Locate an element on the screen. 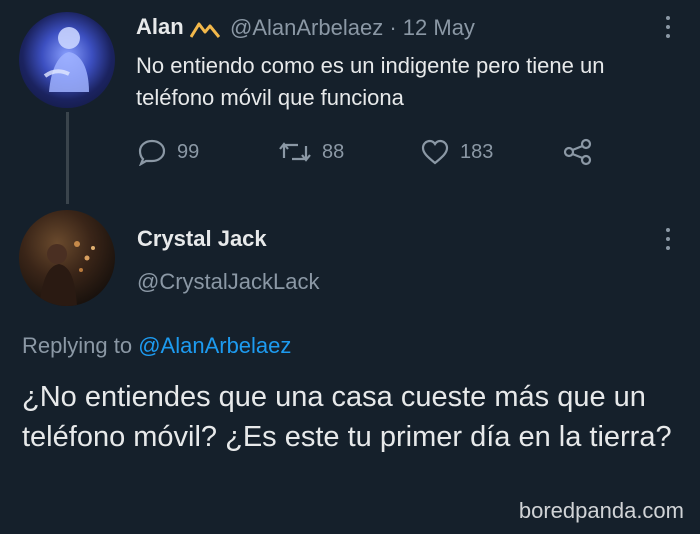  like-action: 183 is located at coordinates (456, 152).